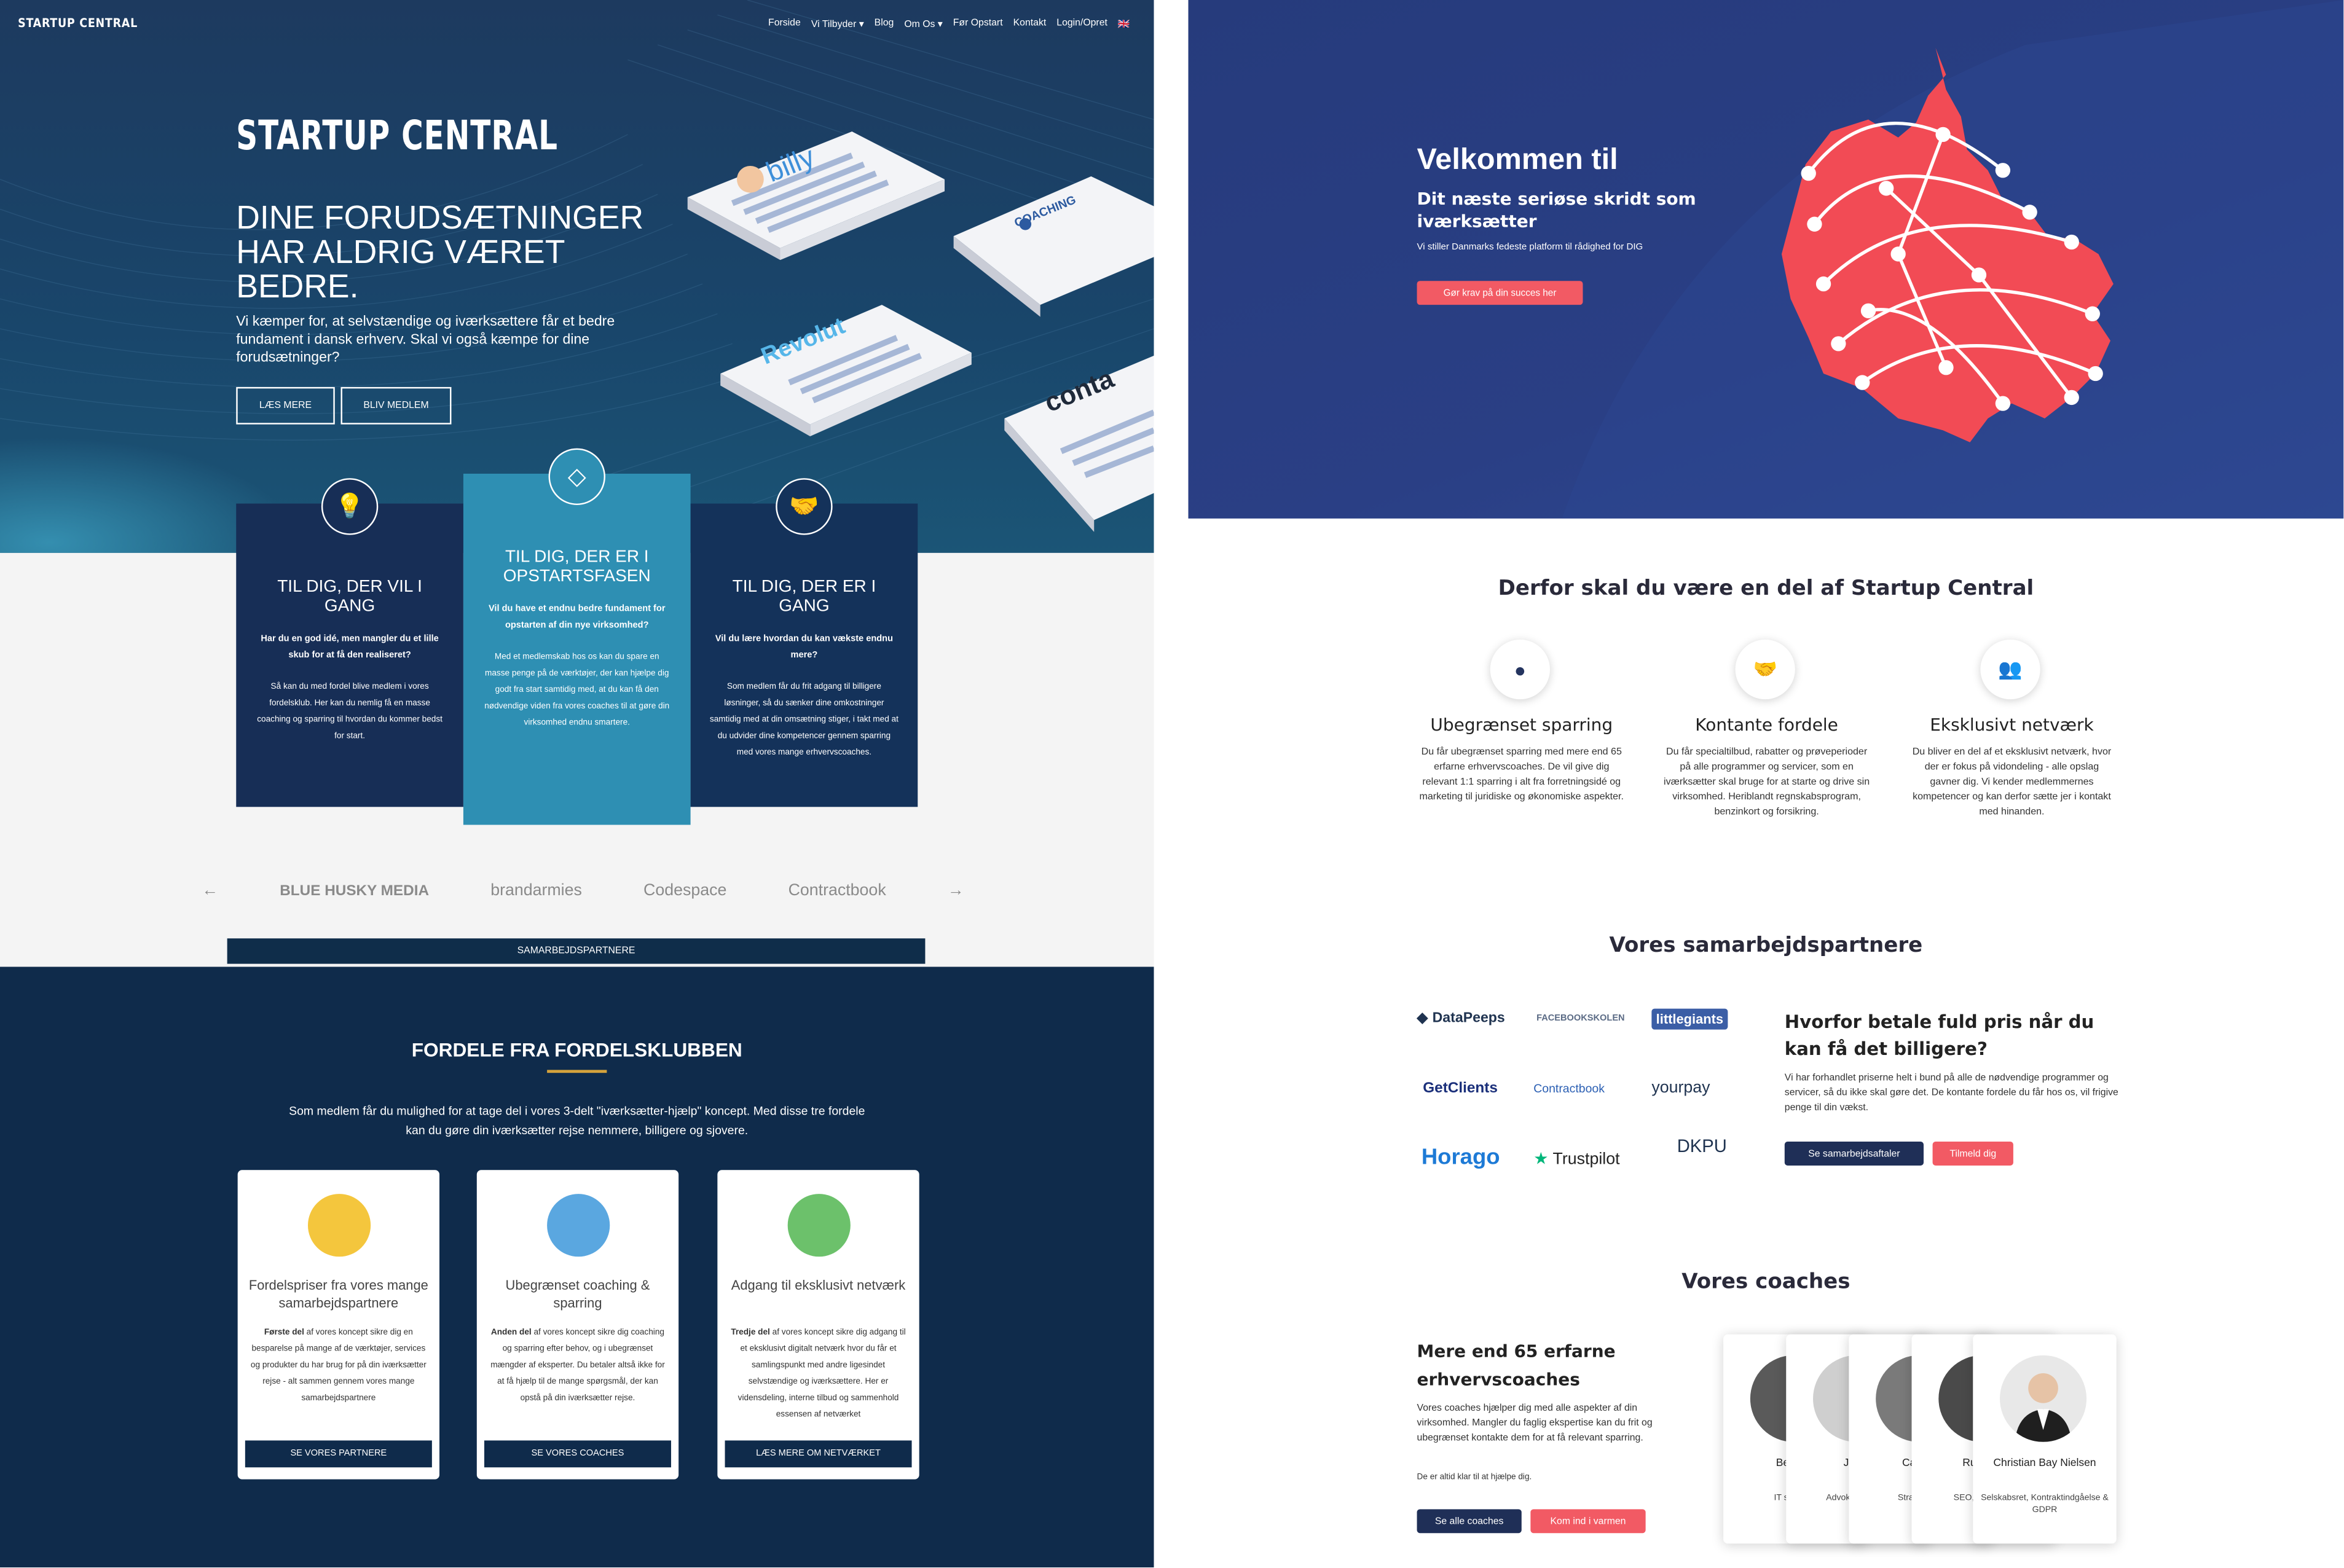 This screenshot has width=2344, height=1568. I want to click on star-icon: ★, so click(1541, 1159).